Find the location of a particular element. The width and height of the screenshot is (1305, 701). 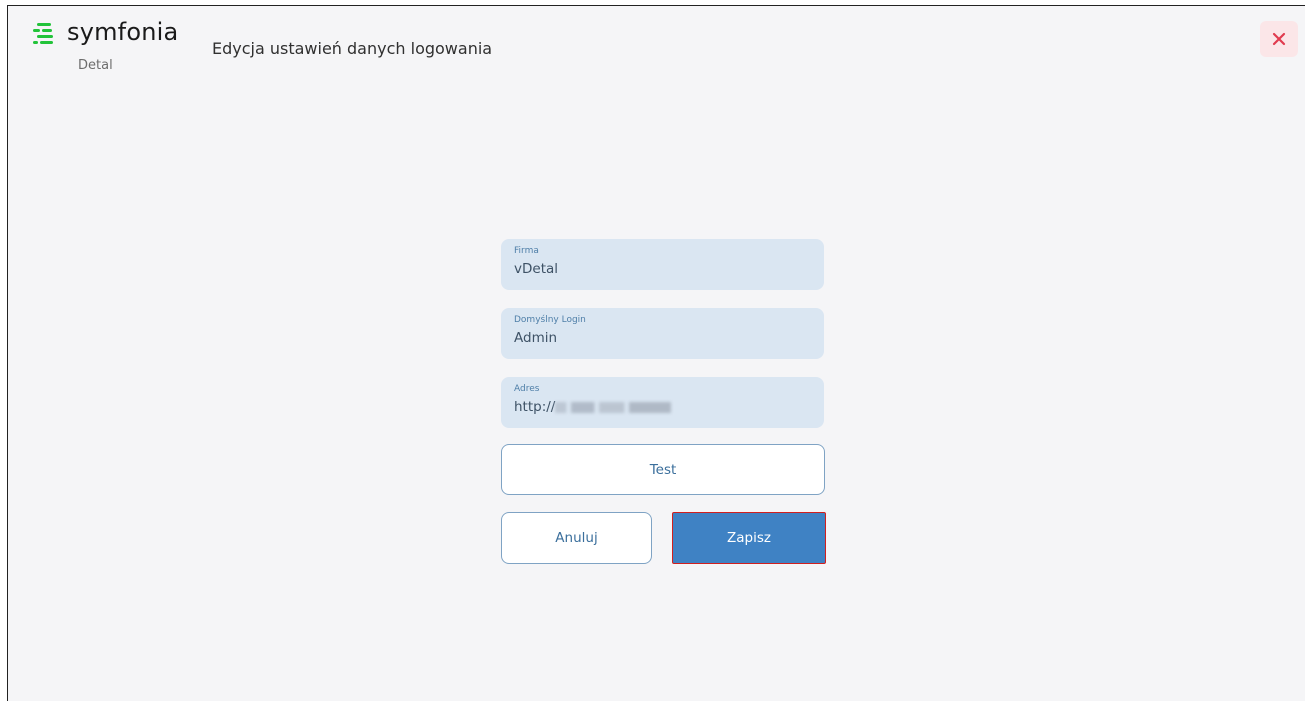

default-login-field-label: Domyślny Login is located at coordinates (550, 320).